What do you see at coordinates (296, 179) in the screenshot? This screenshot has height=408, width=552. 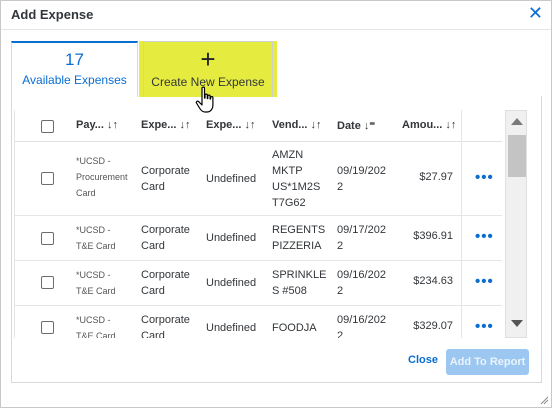 I see `vendor-cell: AMZN MKTP US*1M2S T7G62` at bounding box center [296, 179].